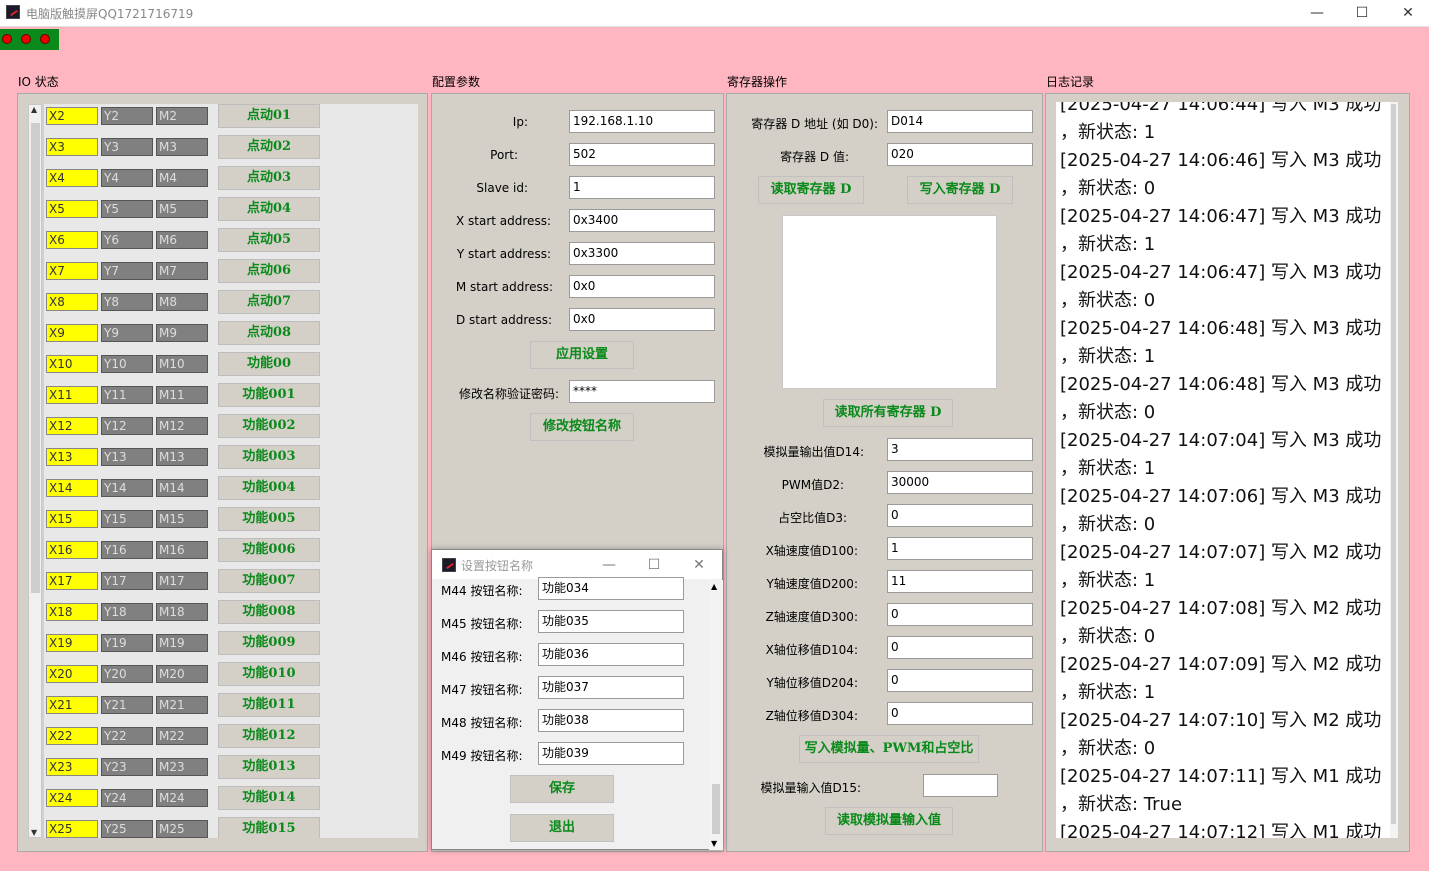 This screenshot has height=871, width=1429. I want to click on m-relay-indicator: M6, so click(182, 240).